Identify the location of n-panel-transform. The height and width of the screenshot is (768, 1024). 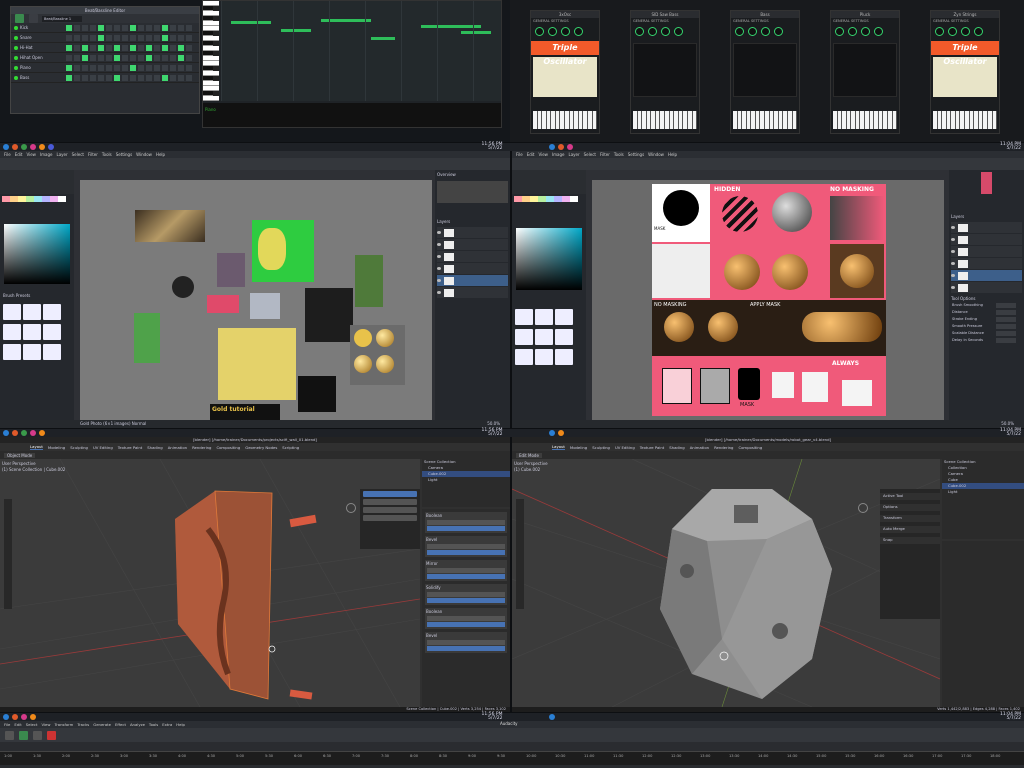
(390, 519).